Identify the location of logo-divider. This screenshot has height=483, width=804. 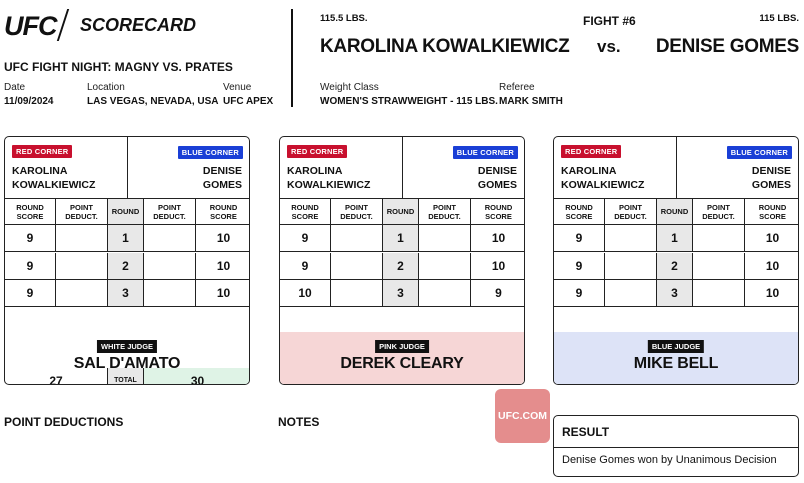
(63, 25).